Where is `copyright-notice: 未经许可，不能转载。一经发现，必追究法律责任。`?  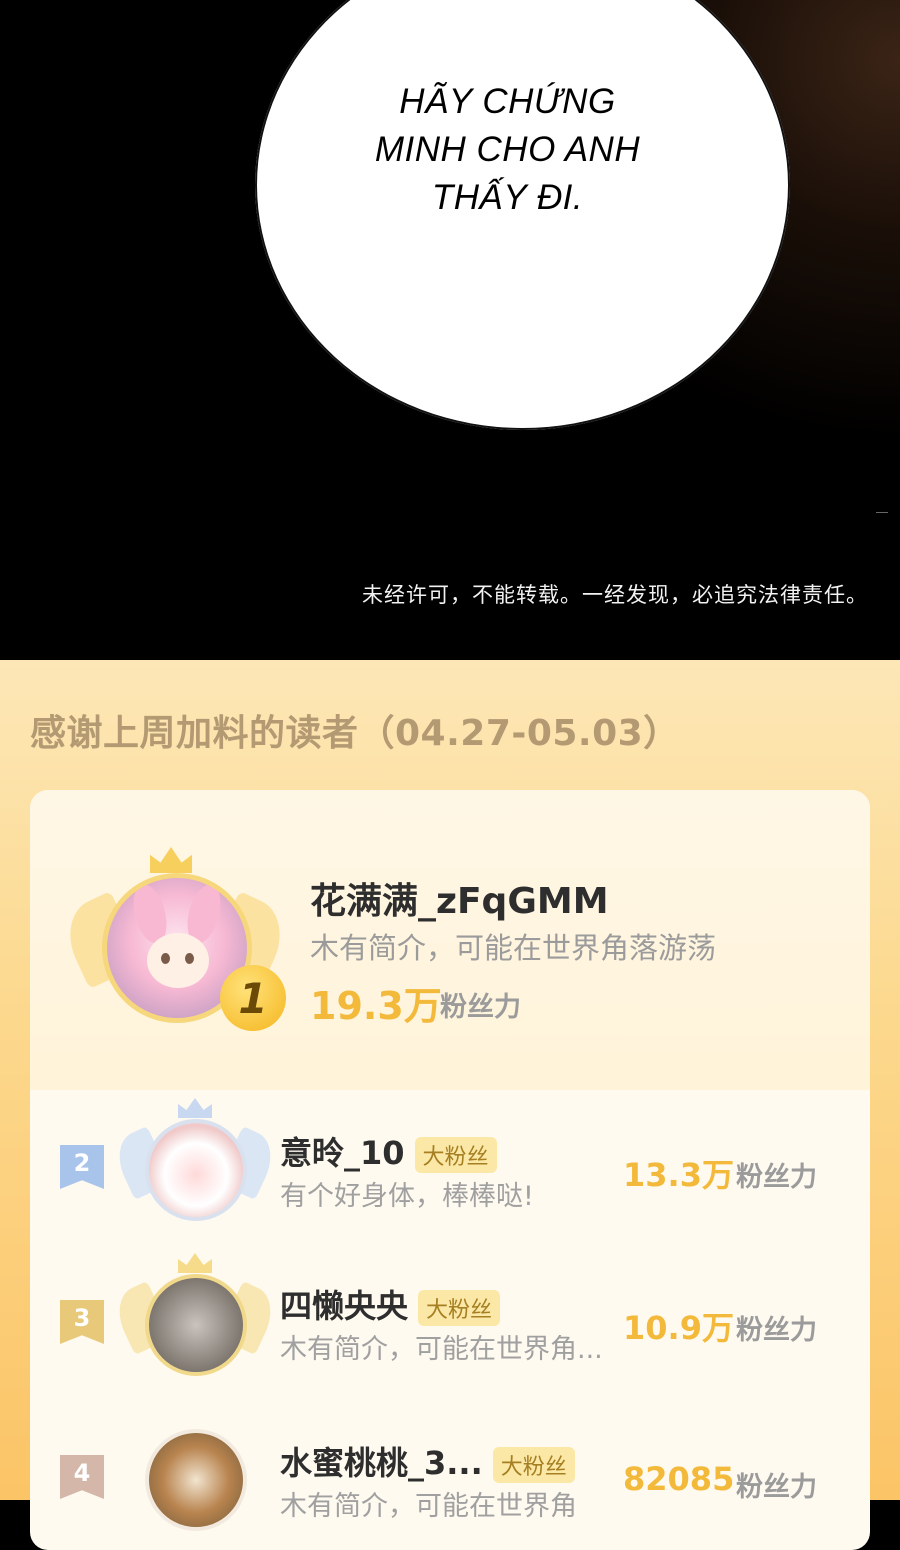
copyright-notice: 未经许可，不能转载。一经发现，必追究法律责任。 is located at coordinates (615, 595).